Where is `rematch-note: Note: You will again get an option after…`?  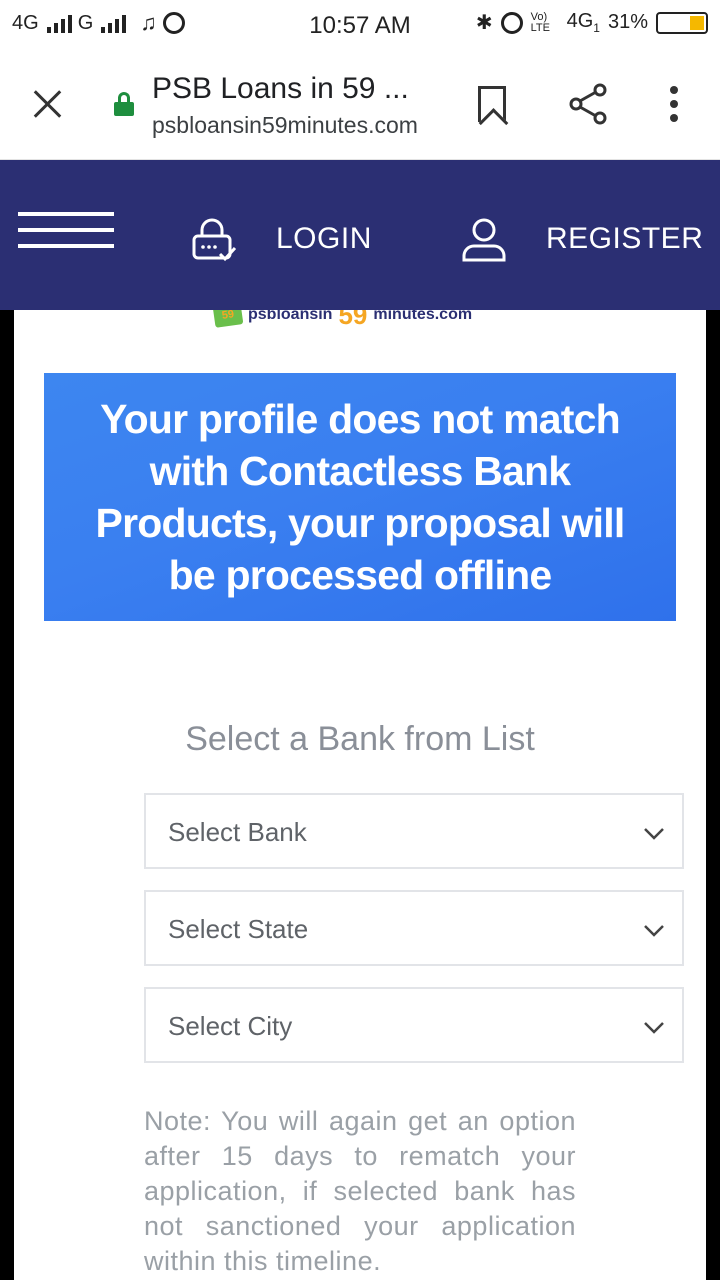
rematch-note: Note: You will again get an option after… is located at coordinates (360, 1191).